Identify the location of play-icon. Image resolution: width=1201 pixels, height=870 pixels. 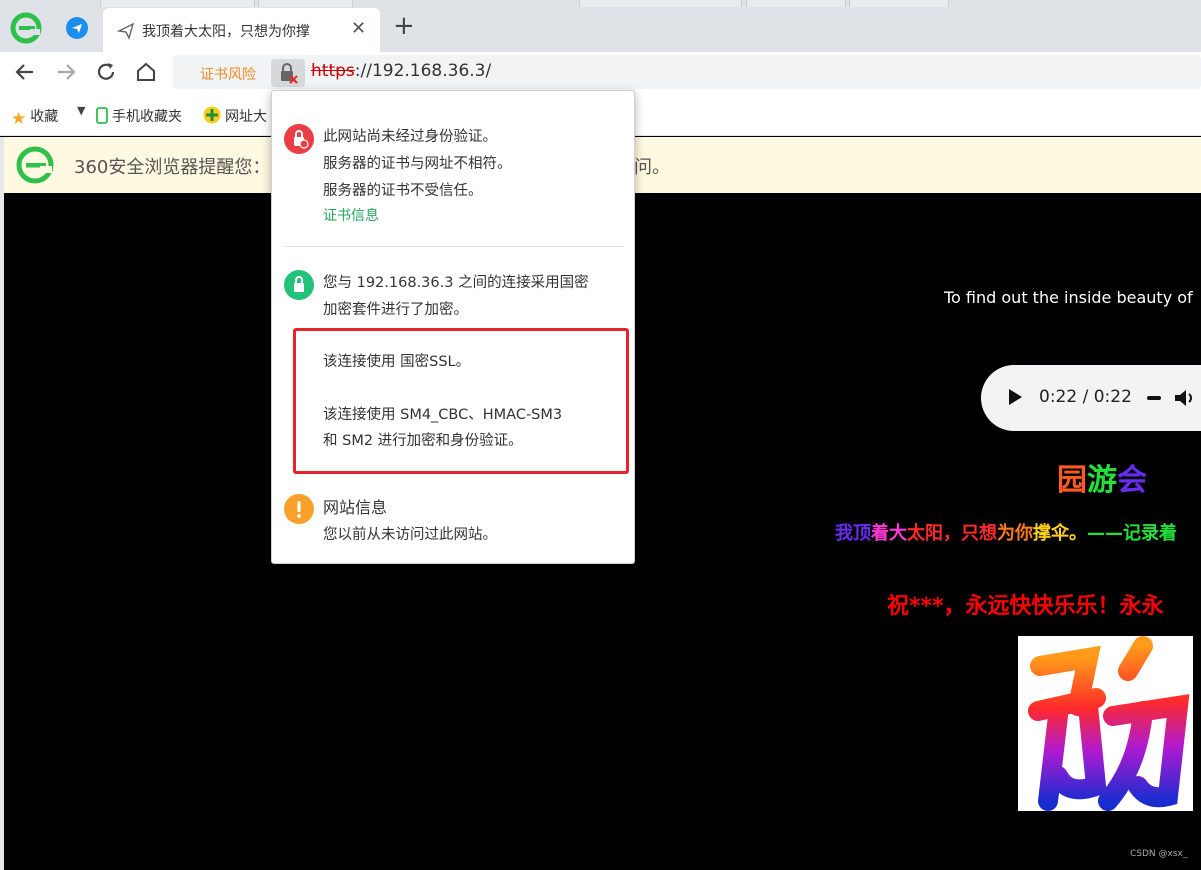
(1015, 397).